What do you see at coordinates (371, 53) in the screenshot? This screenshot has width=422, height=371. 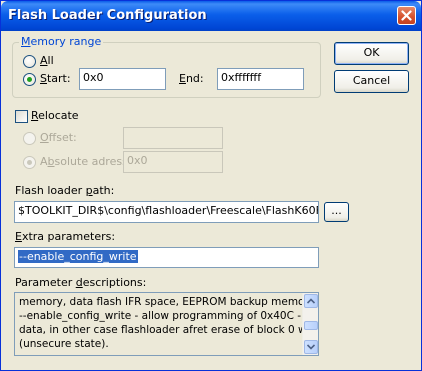 I see `ok-button: OK` at bounding box center [371, 53].